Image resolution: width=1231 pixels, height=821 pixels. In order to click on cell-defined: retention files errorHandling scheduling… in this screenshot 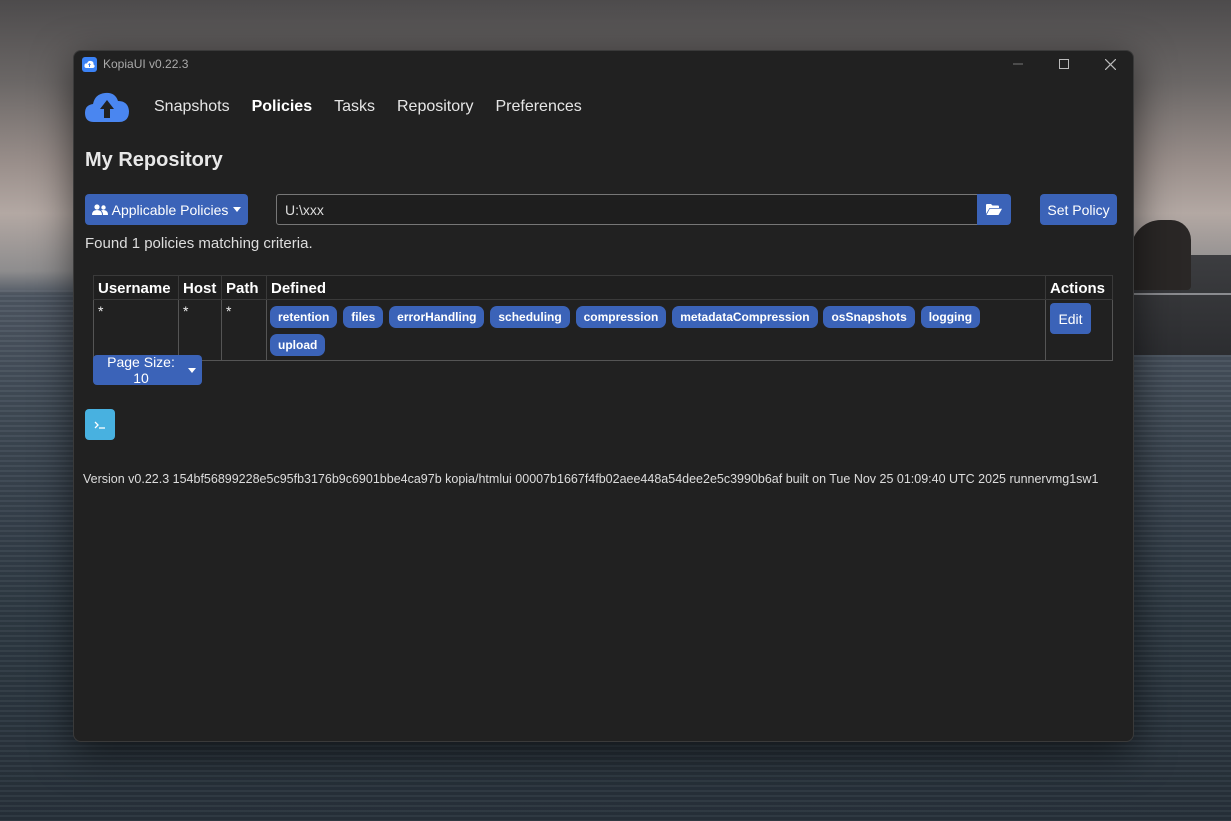, I will do `click(656, 330)`.